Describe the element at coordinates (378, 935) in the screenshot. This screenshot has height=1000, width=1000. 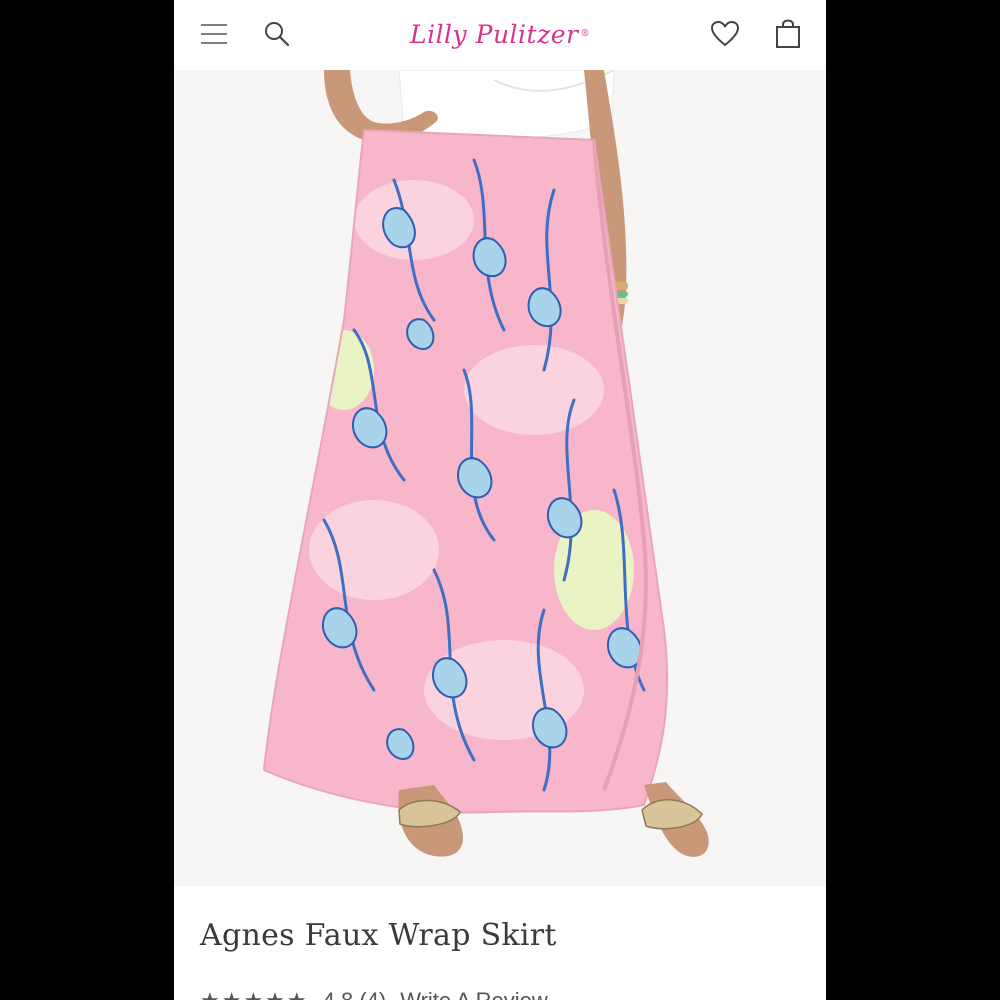
I see `product-title: Agnes Faux Wrap Skirt` at that location.